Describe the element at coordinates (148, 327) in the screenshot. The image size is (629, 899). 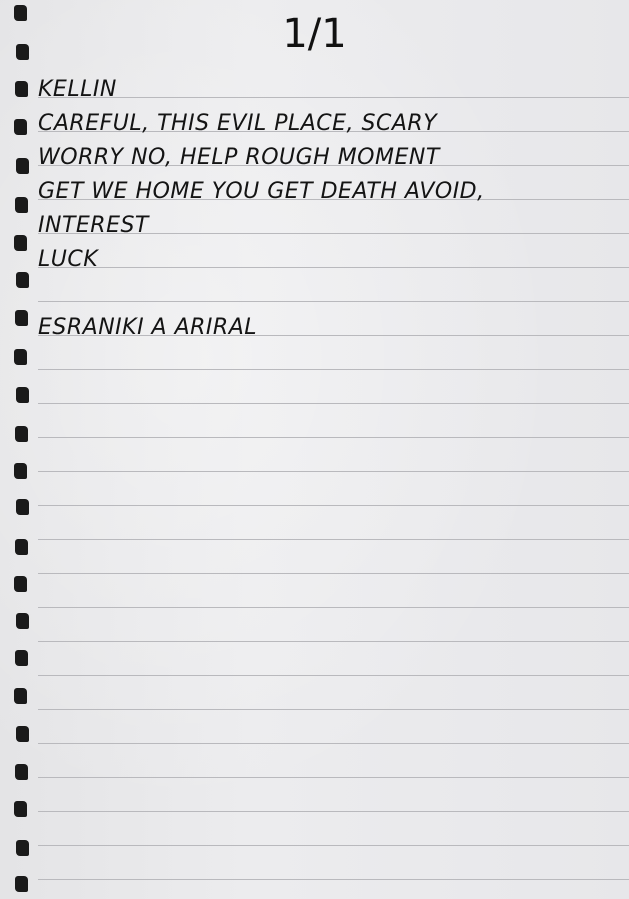
I see `note-line-signature: ESRANIKI A ARIRAL` at that location.